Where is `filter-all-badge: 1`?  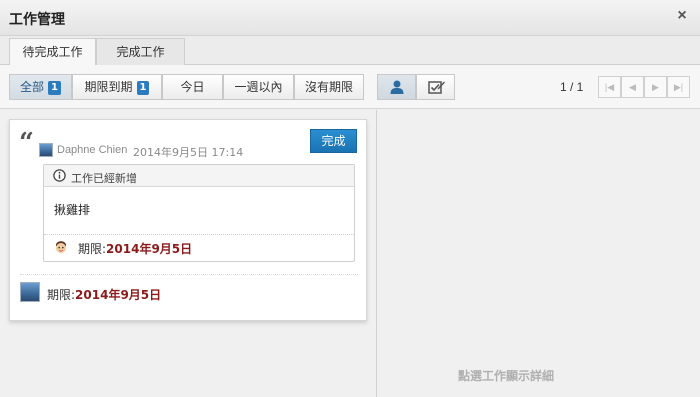
filter-all-badge: 1 is located at coordinates (54, 87).